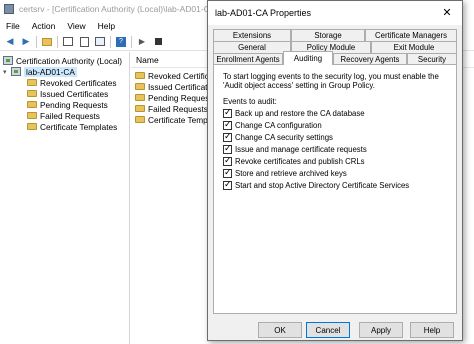  Describe the element at coordinates (411, 35) in the screenshot. I see `tab-certificate-managers: Certificate Managers` at that location.